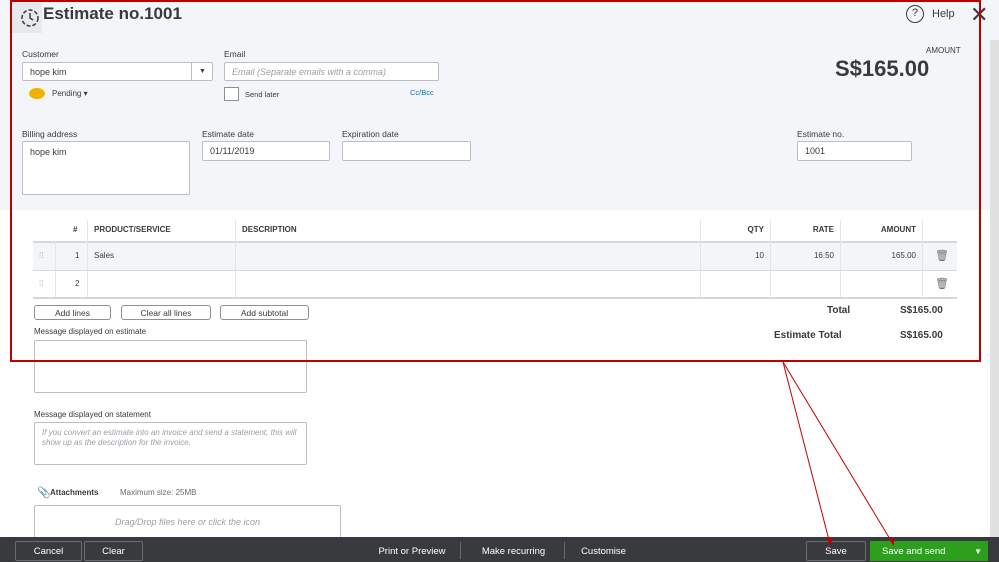  What do you see at coordinates (412, 551) in the screenshot?
I see `print-preview-button: Print or Preview` at bounding box center [412, 551].